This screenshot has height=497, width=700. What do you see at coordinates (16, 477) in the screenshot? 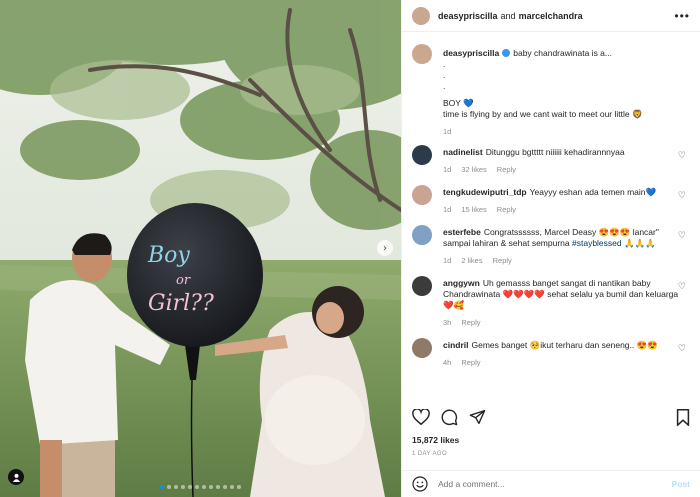
I see `tagged-users-icon` at bounding box center [16, 477].